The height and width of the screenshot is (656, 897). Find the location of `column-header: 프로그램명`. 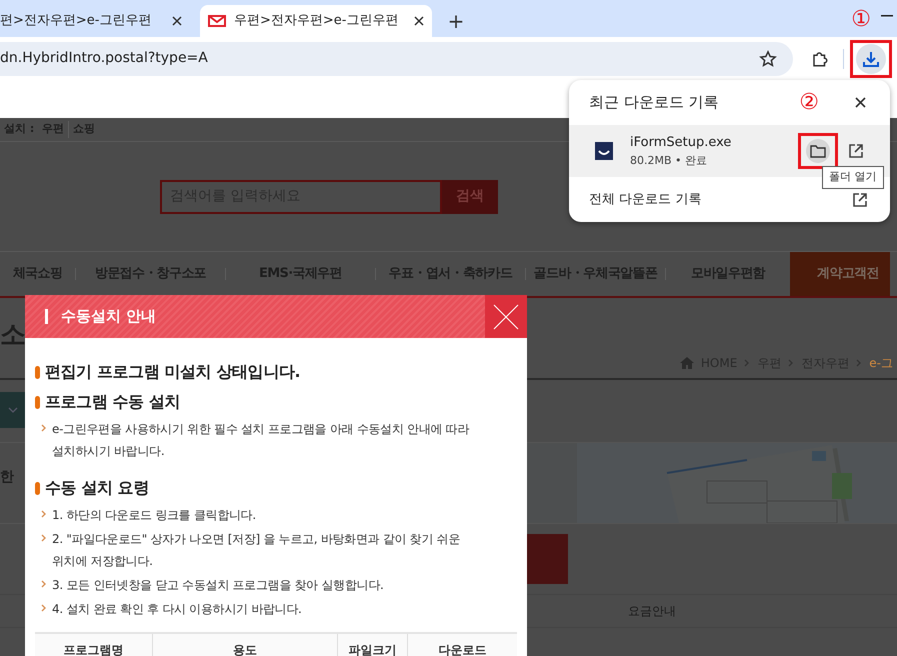

column-header: 프로그램명 is located at coordinates (93, 649).